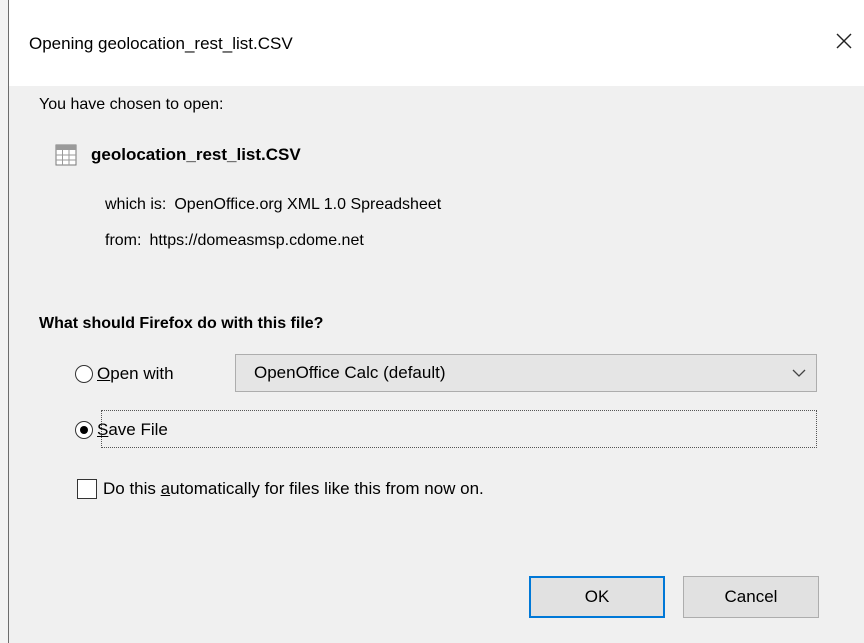 The width and height of the screenshot is (864, 643). Describe the element at coordinates (256, 240) in the screenshot. I see `file-source-value: https://domeasmsp.cdome.net` at that location.